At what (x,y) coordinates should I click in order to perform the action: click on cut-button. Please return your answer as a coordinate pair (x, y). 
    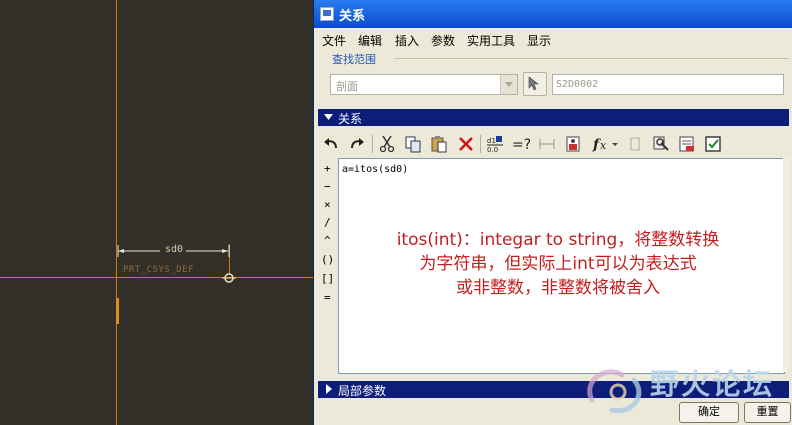
    Looking at the image, I should click on (387, 144).